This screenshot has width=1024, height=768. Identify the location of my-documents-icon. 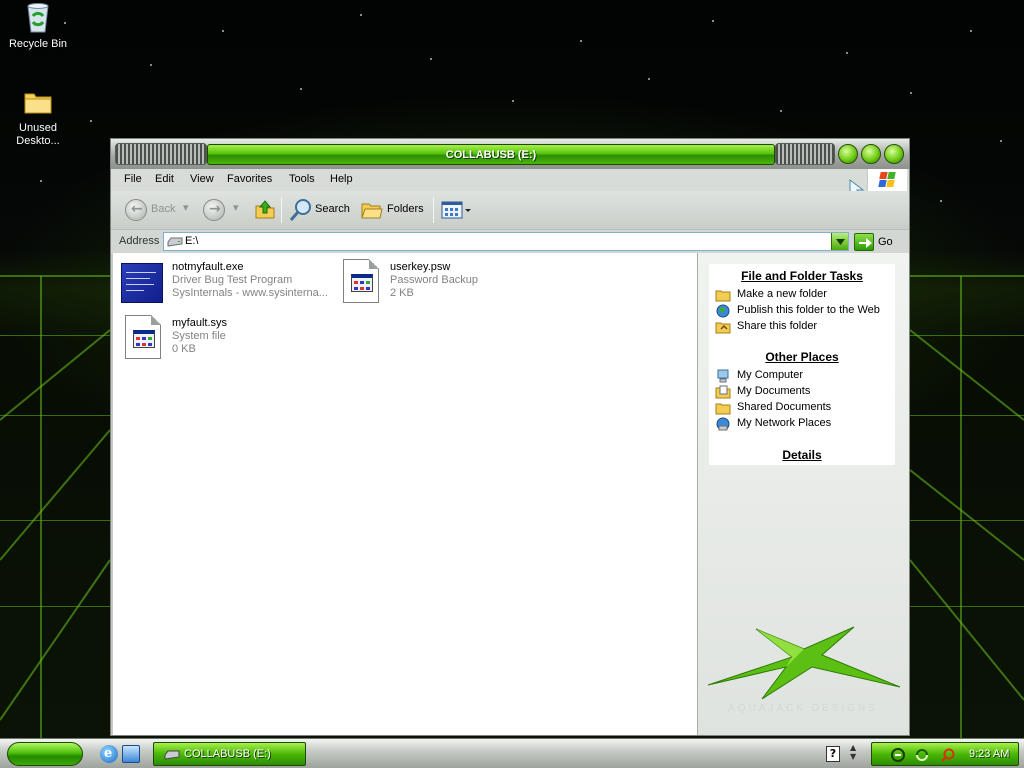
(723, 392).